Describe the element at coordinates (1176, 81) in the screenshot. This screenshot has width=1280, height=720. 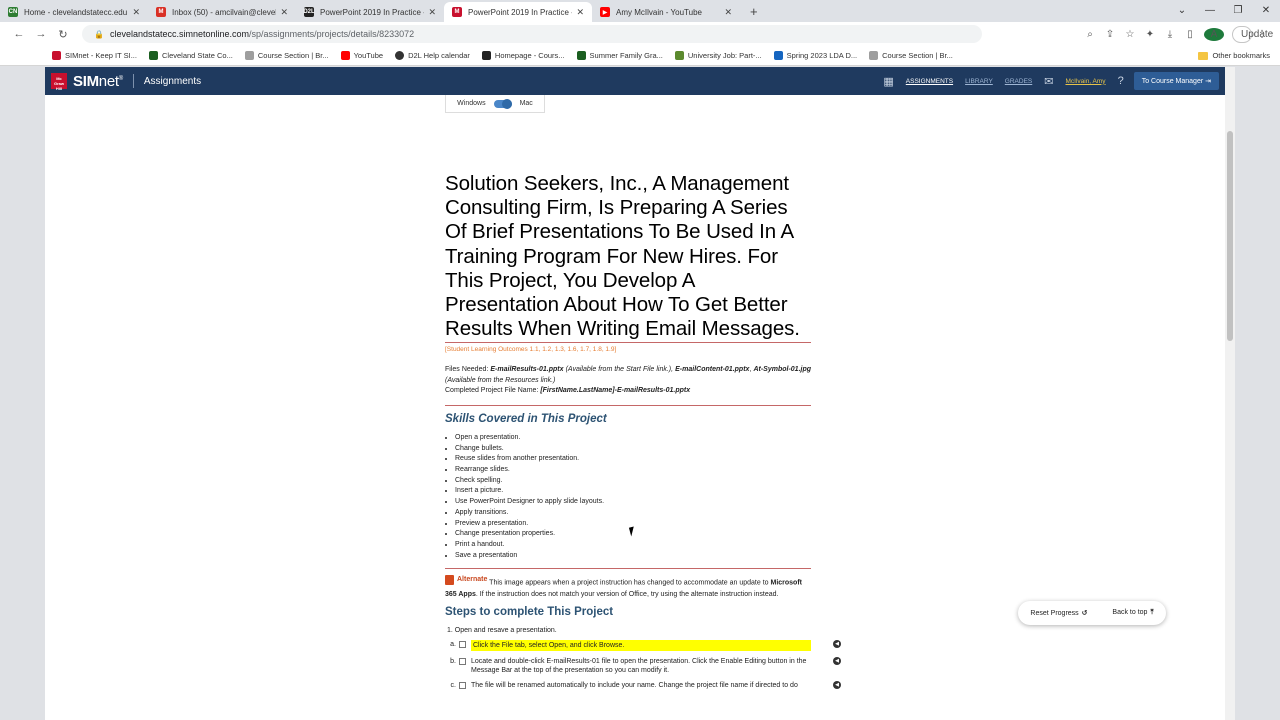
I see `course-manager-button: To Course Manager ⇥` at that location.